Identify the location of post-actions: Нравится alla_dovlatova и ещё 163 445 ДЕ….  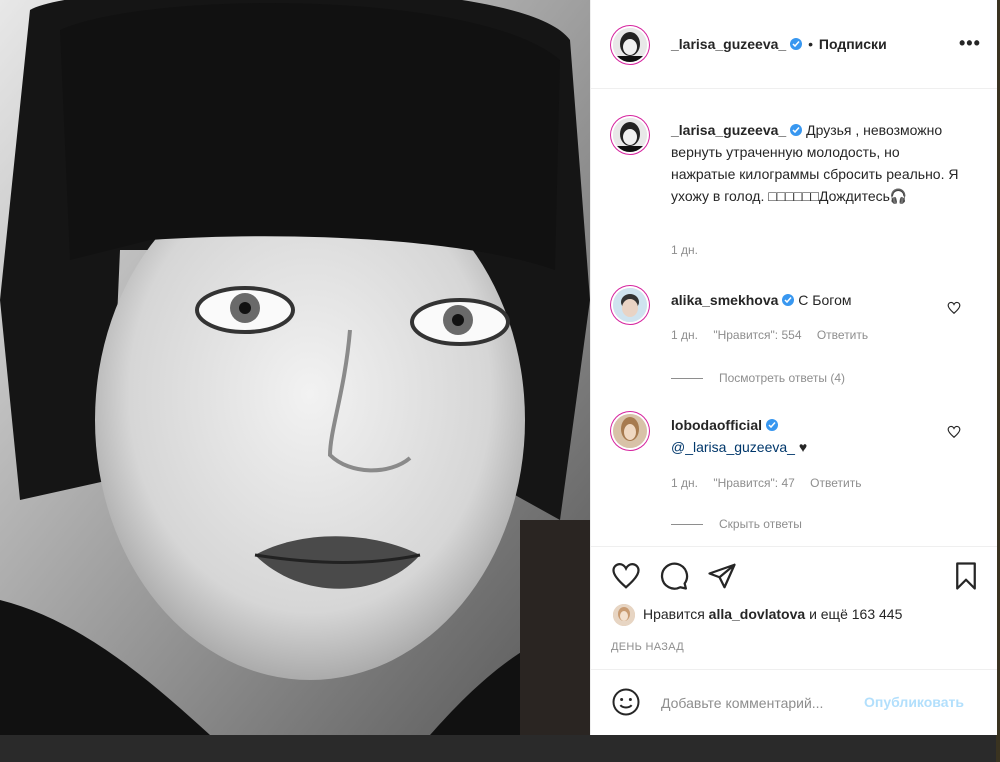
(794, 606).